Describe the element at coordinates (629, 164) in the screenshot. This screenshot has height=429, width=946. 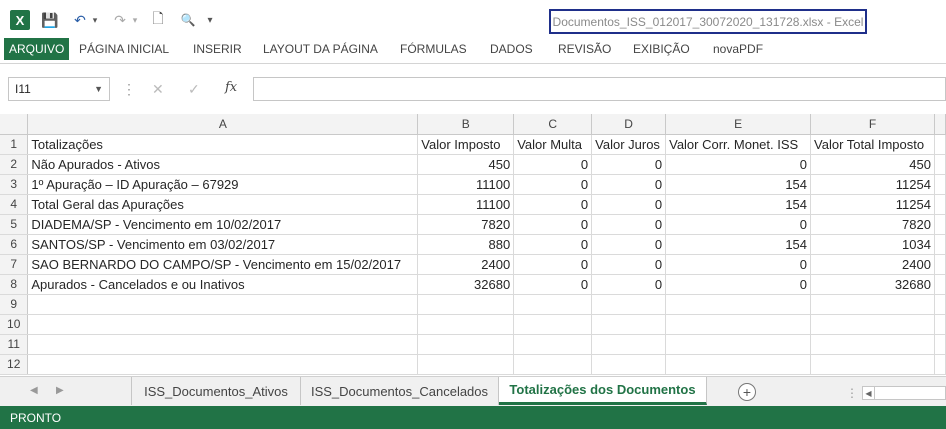
I see `cell-d2: 0` at that location.